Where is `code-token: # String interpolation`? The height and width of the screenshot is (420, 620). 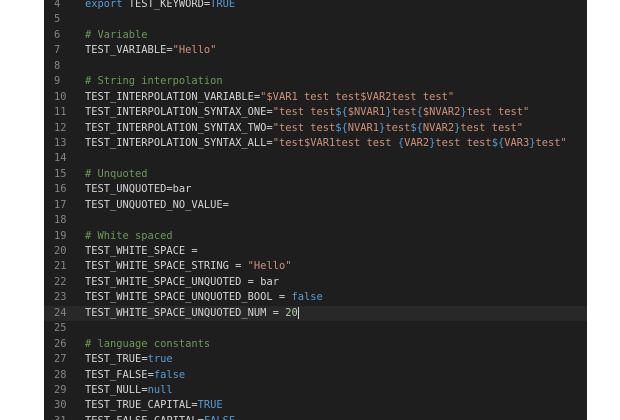
code-token: # String interpolation is located at coordinates (154, 81).